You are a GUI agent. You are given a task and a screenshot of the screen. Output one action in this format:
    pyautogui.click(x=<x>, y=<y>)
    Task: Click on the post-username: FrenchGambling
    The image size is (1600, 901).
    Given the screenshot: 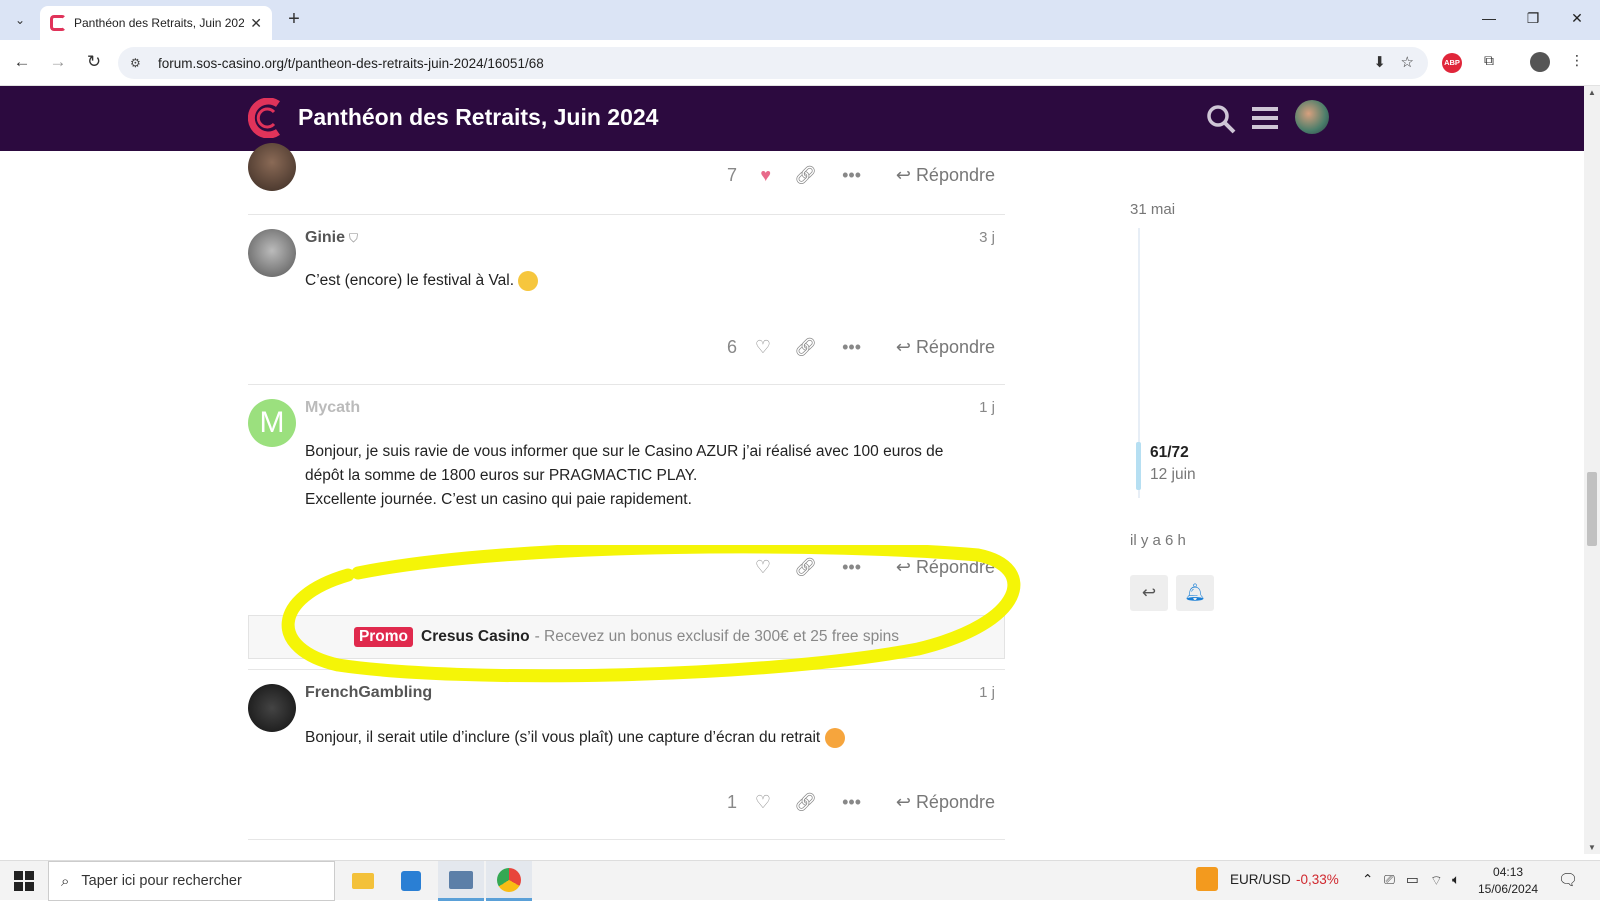 What is the action you would take?
    pyautogui.click(x=368, y=693)
    